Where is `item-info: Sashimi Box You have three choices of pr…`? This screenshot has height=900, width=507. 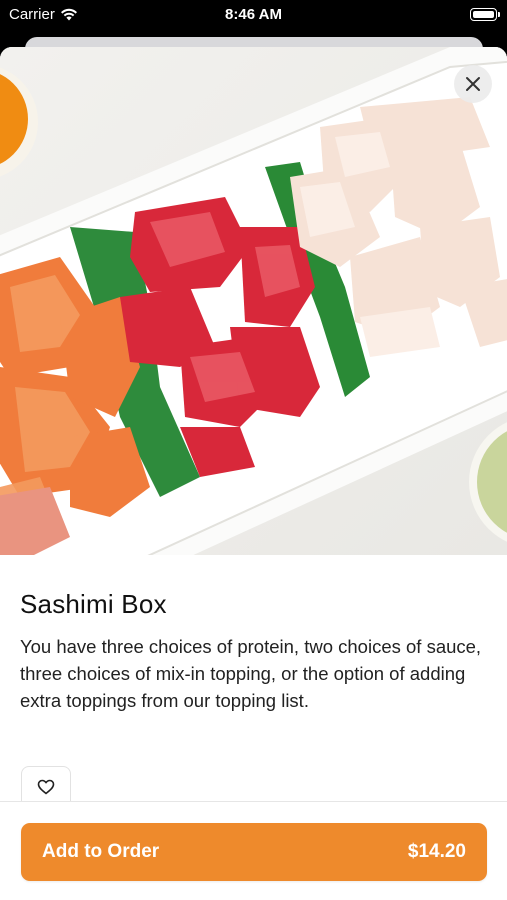 item-info: Sashimi Box You have three choices of pr… is located at coordinates (255, 651).